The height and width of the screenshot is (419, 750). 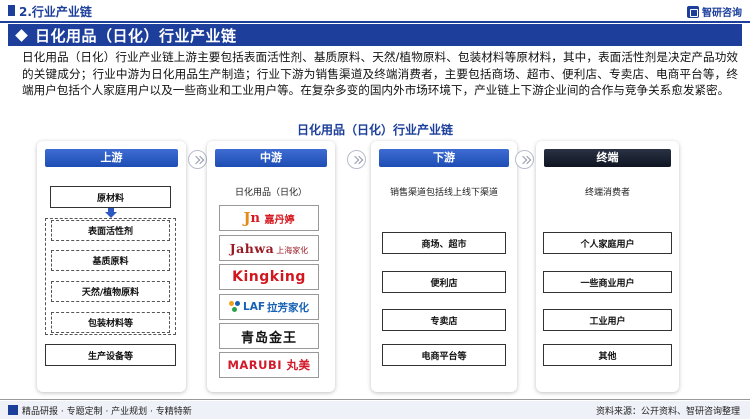 I want to click on terminal-item: 一些商业用户, so click(x=607, y=282).